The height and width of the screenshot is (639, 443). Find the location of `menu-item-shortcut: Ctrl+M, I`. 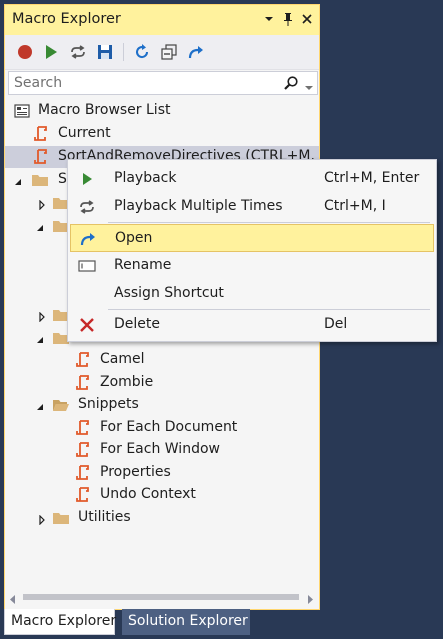

menu-item-shortcut: Ctrl+M, I is located at coordinates (355, 206).